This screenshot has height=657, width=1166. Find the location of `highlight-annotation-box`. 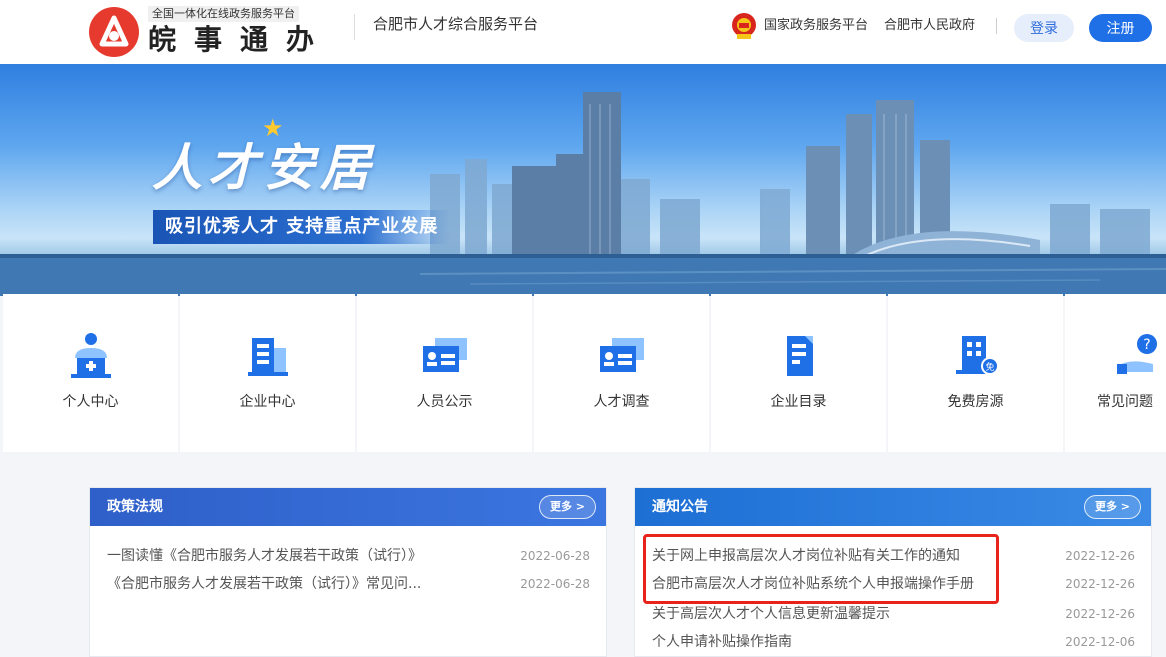

highlight-annotation-box is located at coordinates (821, 569).